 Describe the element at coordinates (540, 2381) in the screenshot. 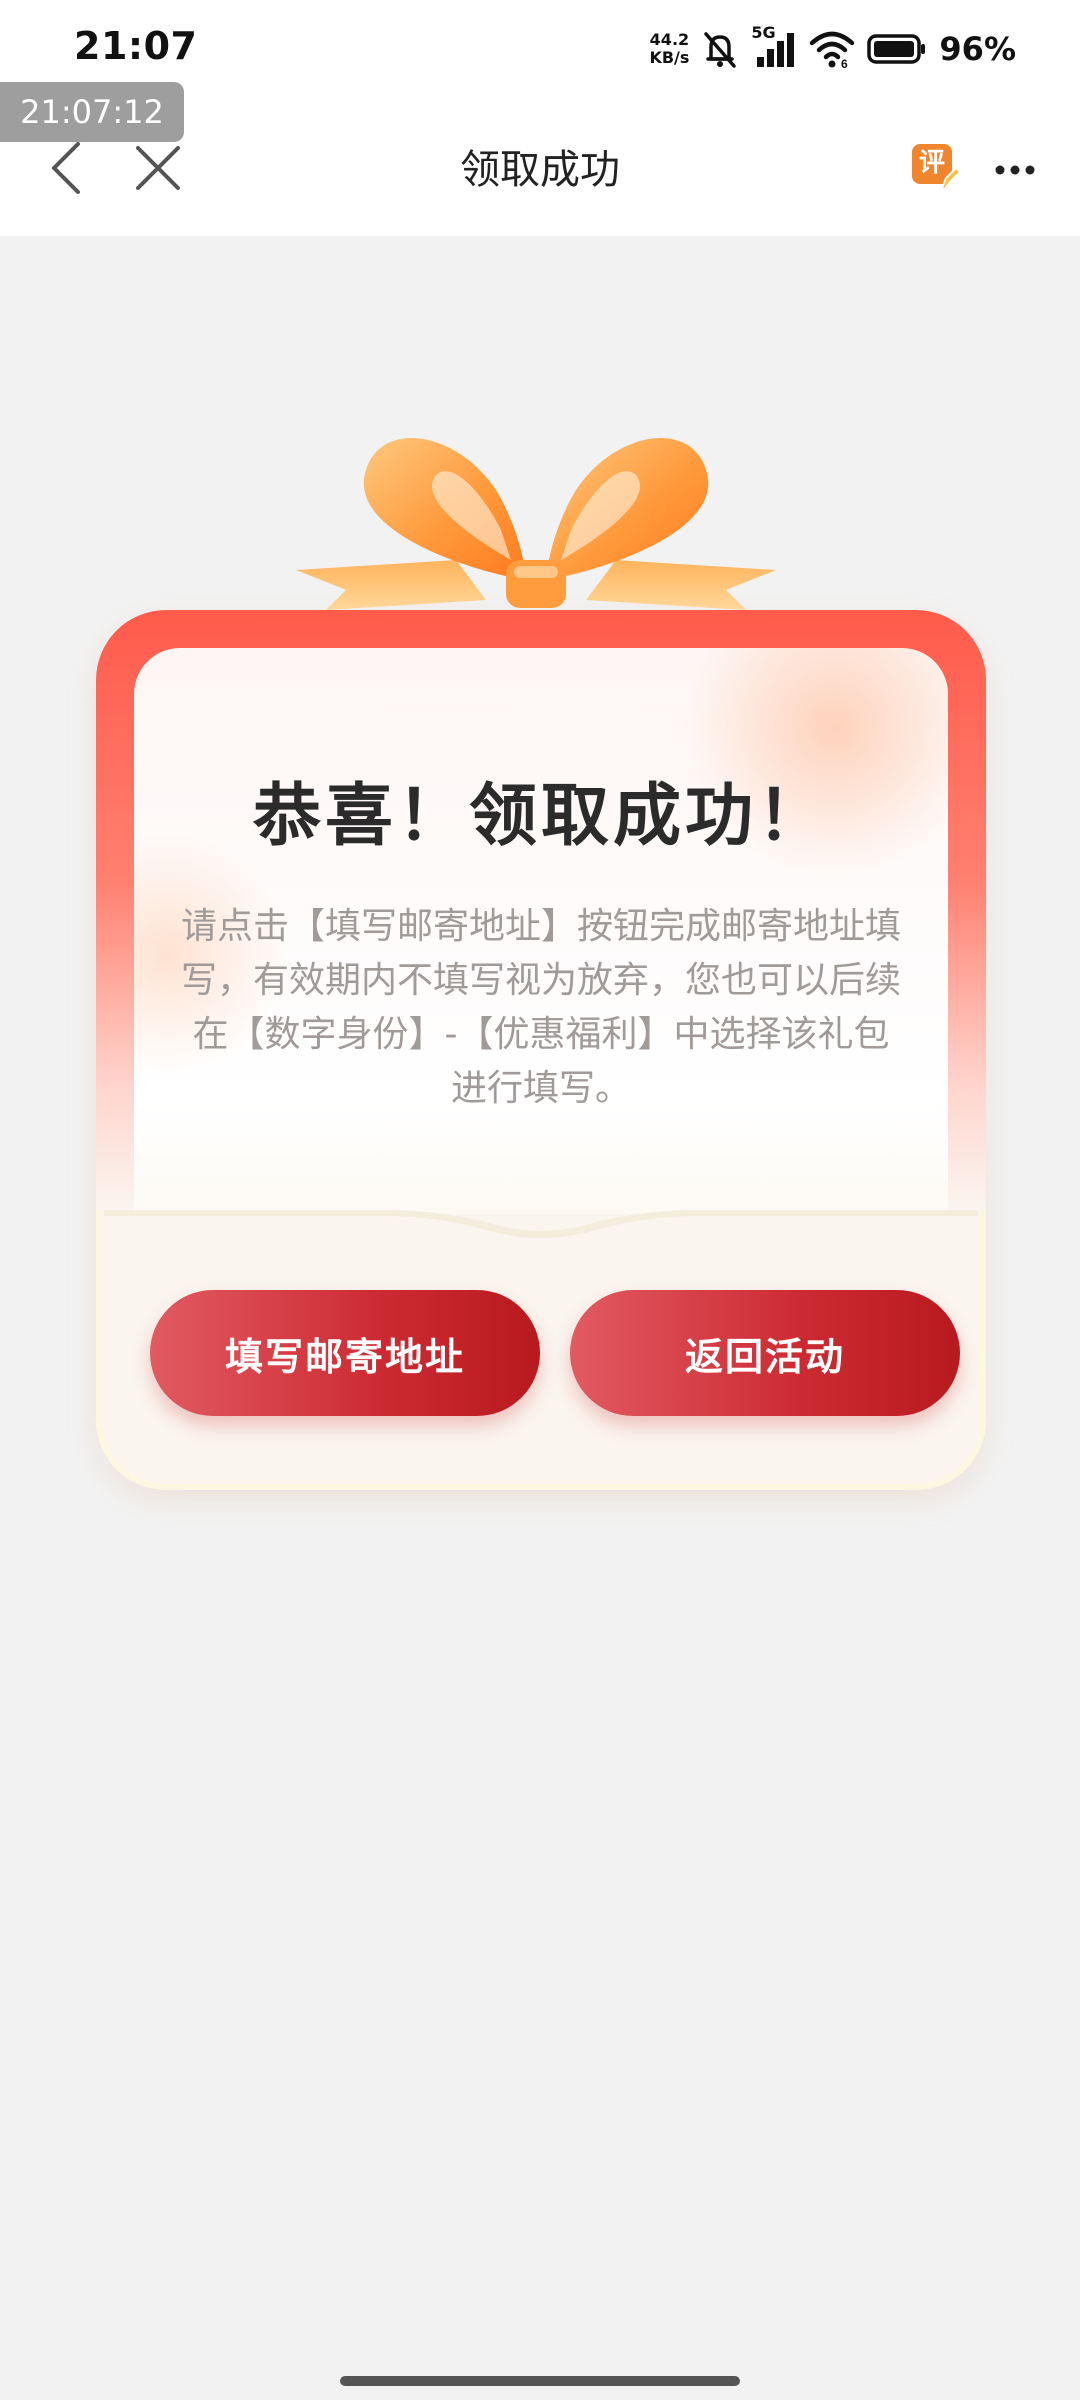

I see `gesture-handle` at that location.